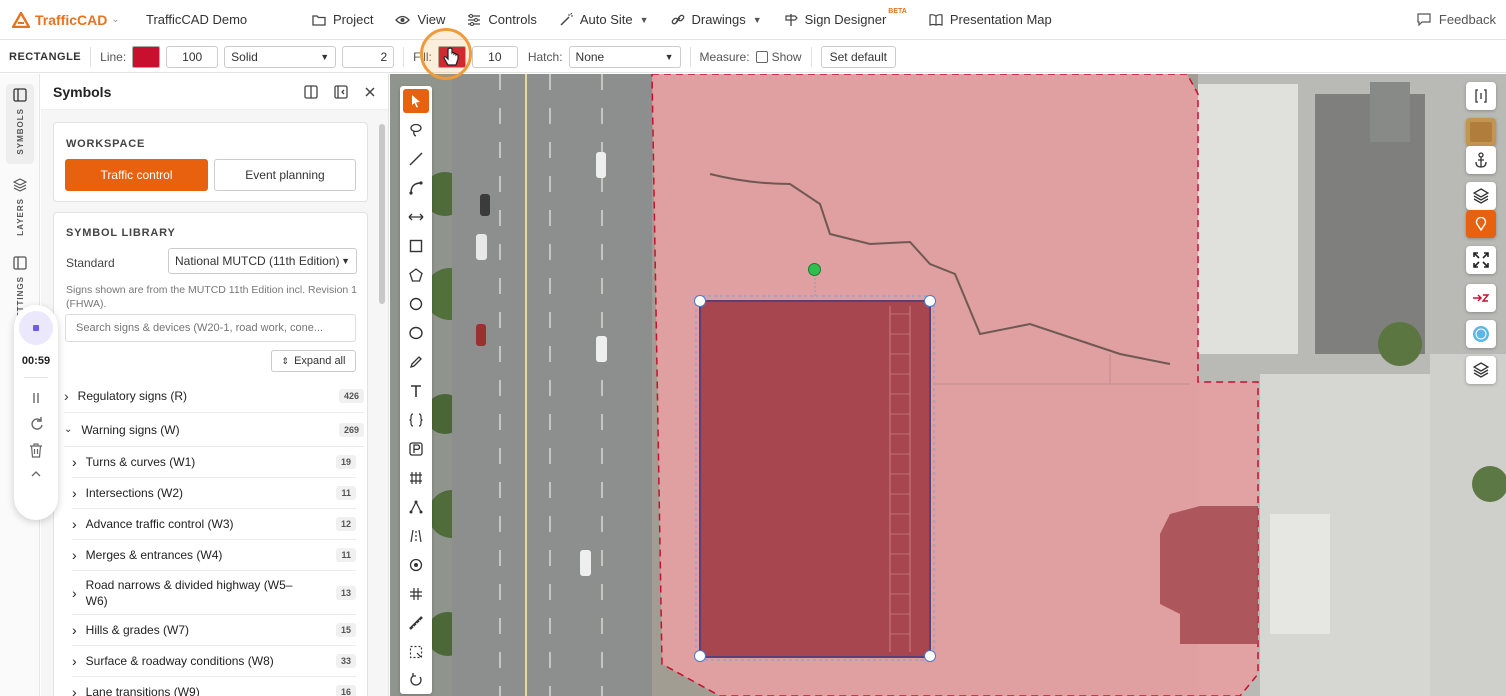  What do you see at coordinates (930, 656) in the screenshot?
I see `resize-handle-bottom-right` at bounding box center [930, 656].